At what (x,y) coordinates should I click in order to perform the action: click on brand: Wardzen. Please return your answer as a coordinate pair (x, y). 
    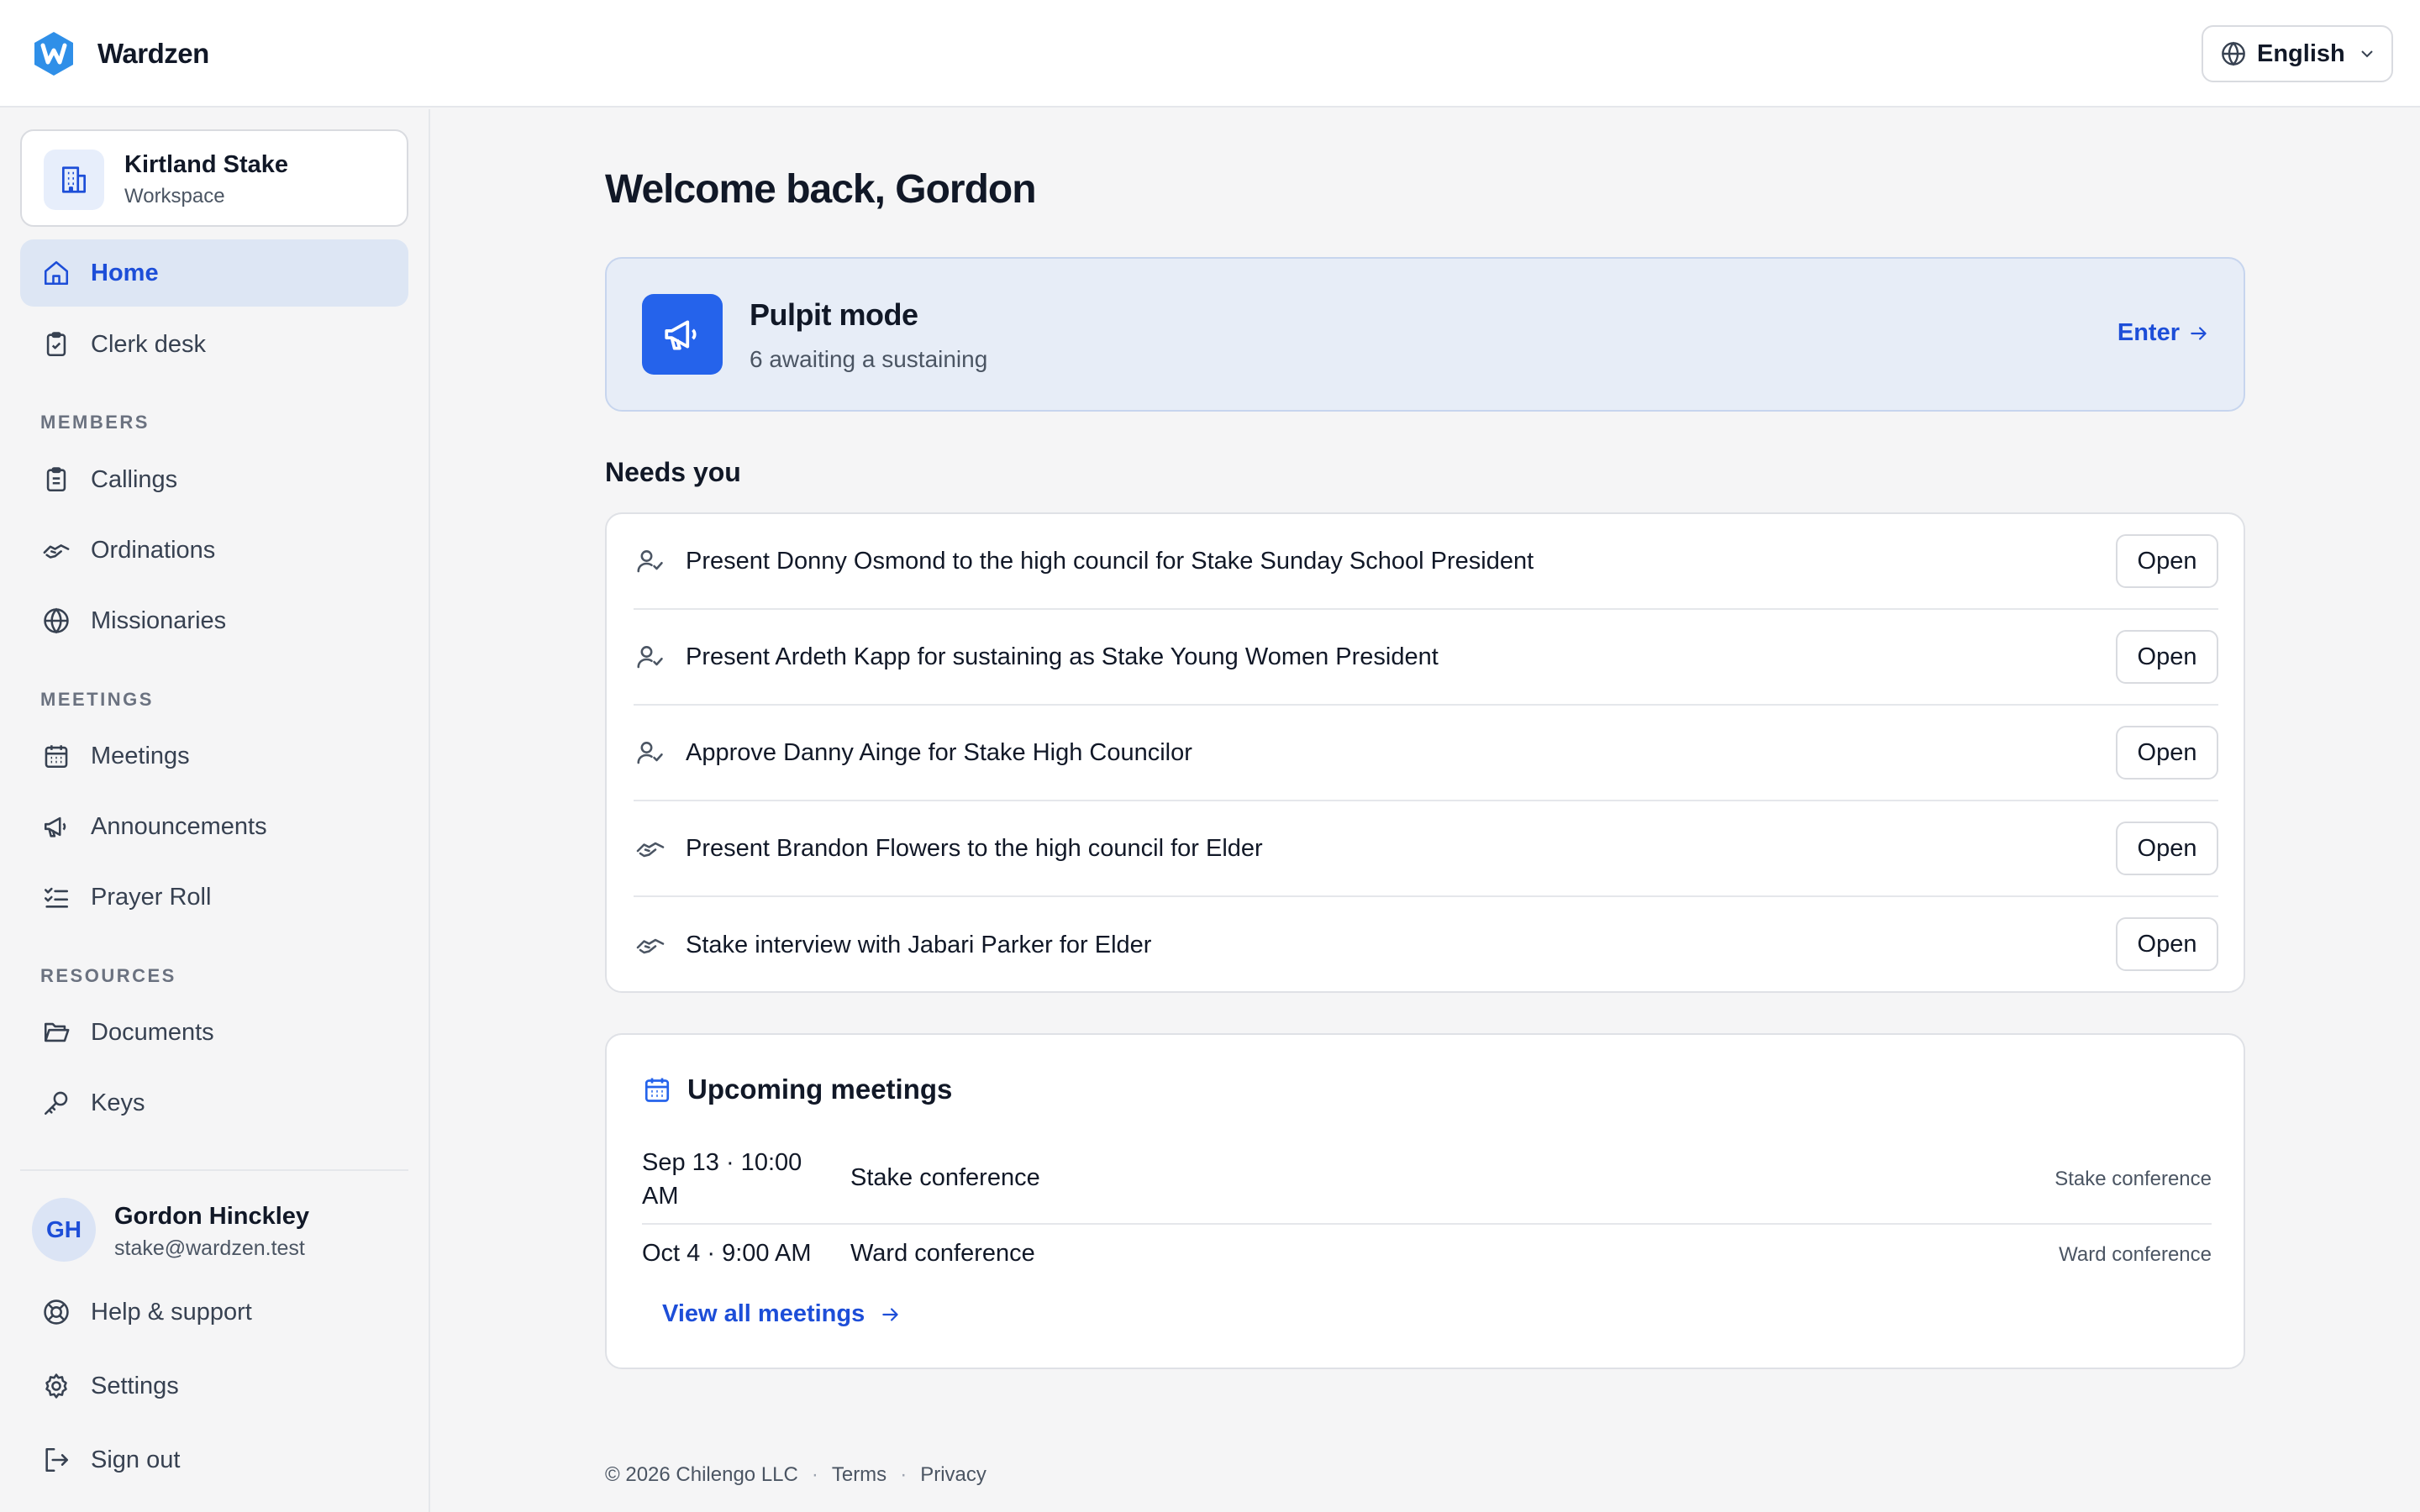
    Looking at the image, I should click on (120, 53).